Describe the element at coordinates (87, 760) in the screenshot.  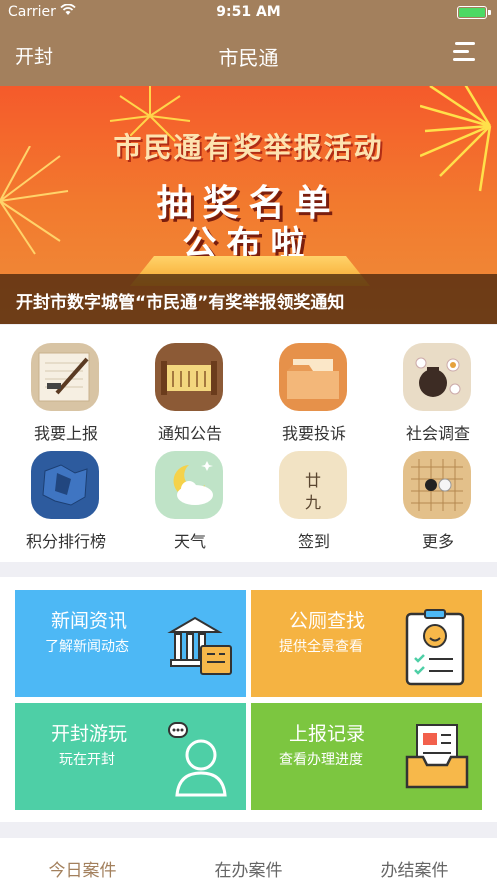
I see `card-subtitle: 玩在开封` at that location.